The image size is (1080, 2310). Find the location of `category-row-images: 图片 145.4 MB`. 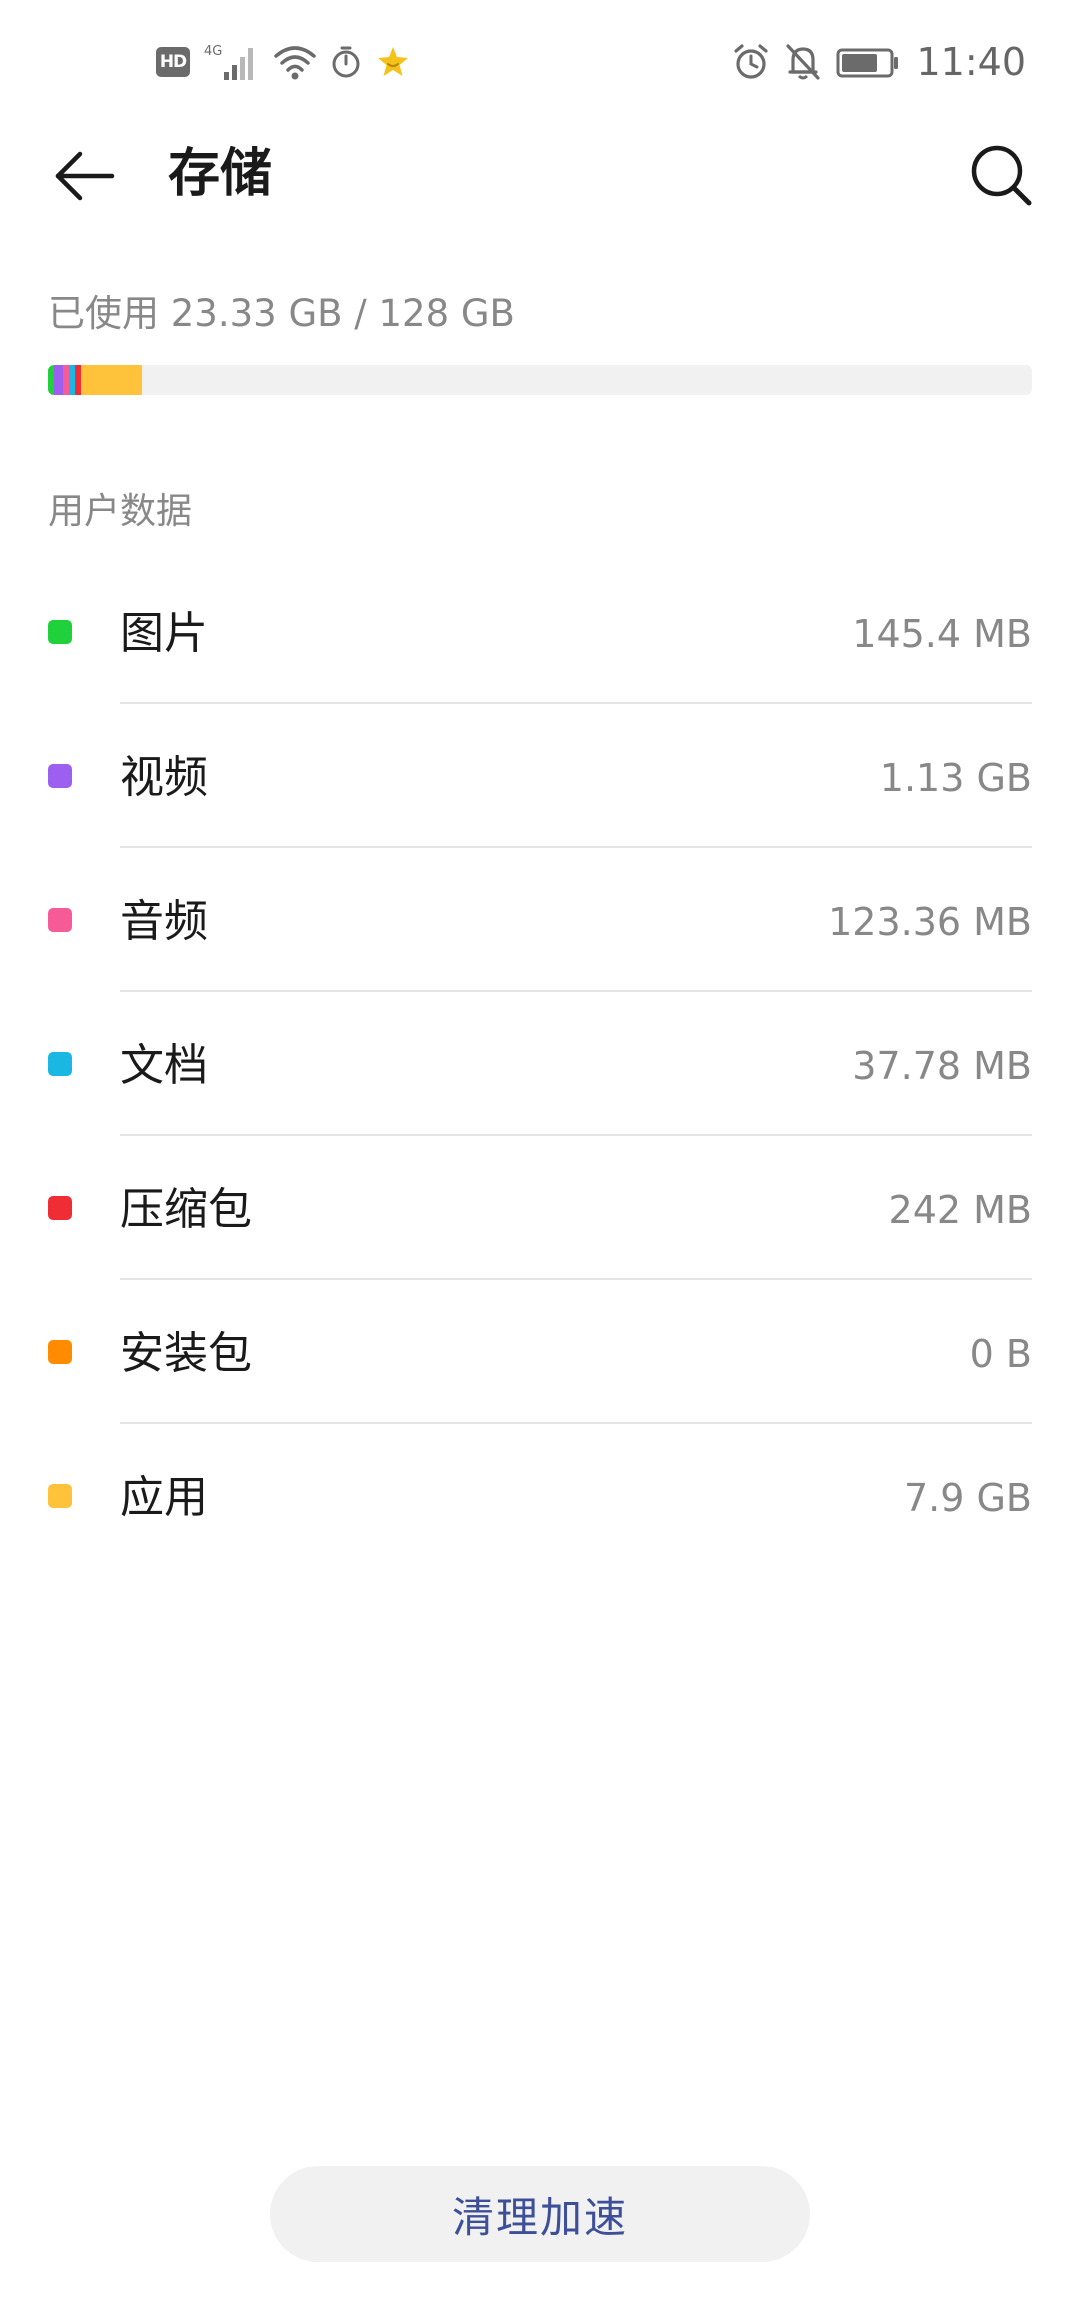

category-row-images: 图片 145.4 MB is located at coordinates (540, 632).